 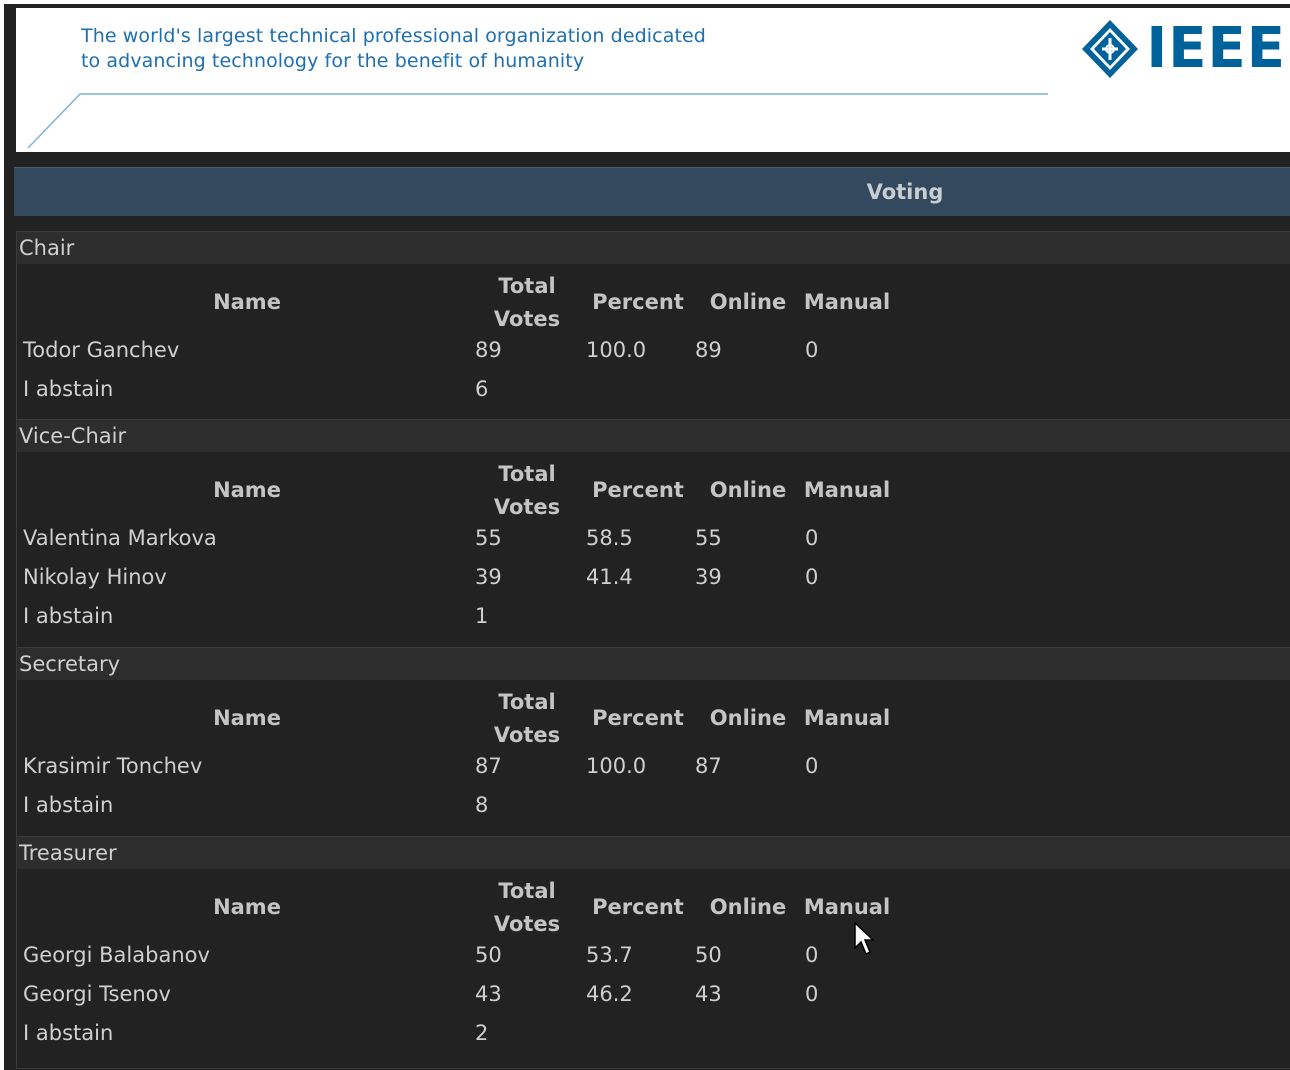 What do you see at coordinates (653, 995) in the screenshot?
I see `table-row: Georgi Tsenov 43 46.2 43 0` at bounding box center [653, 995].